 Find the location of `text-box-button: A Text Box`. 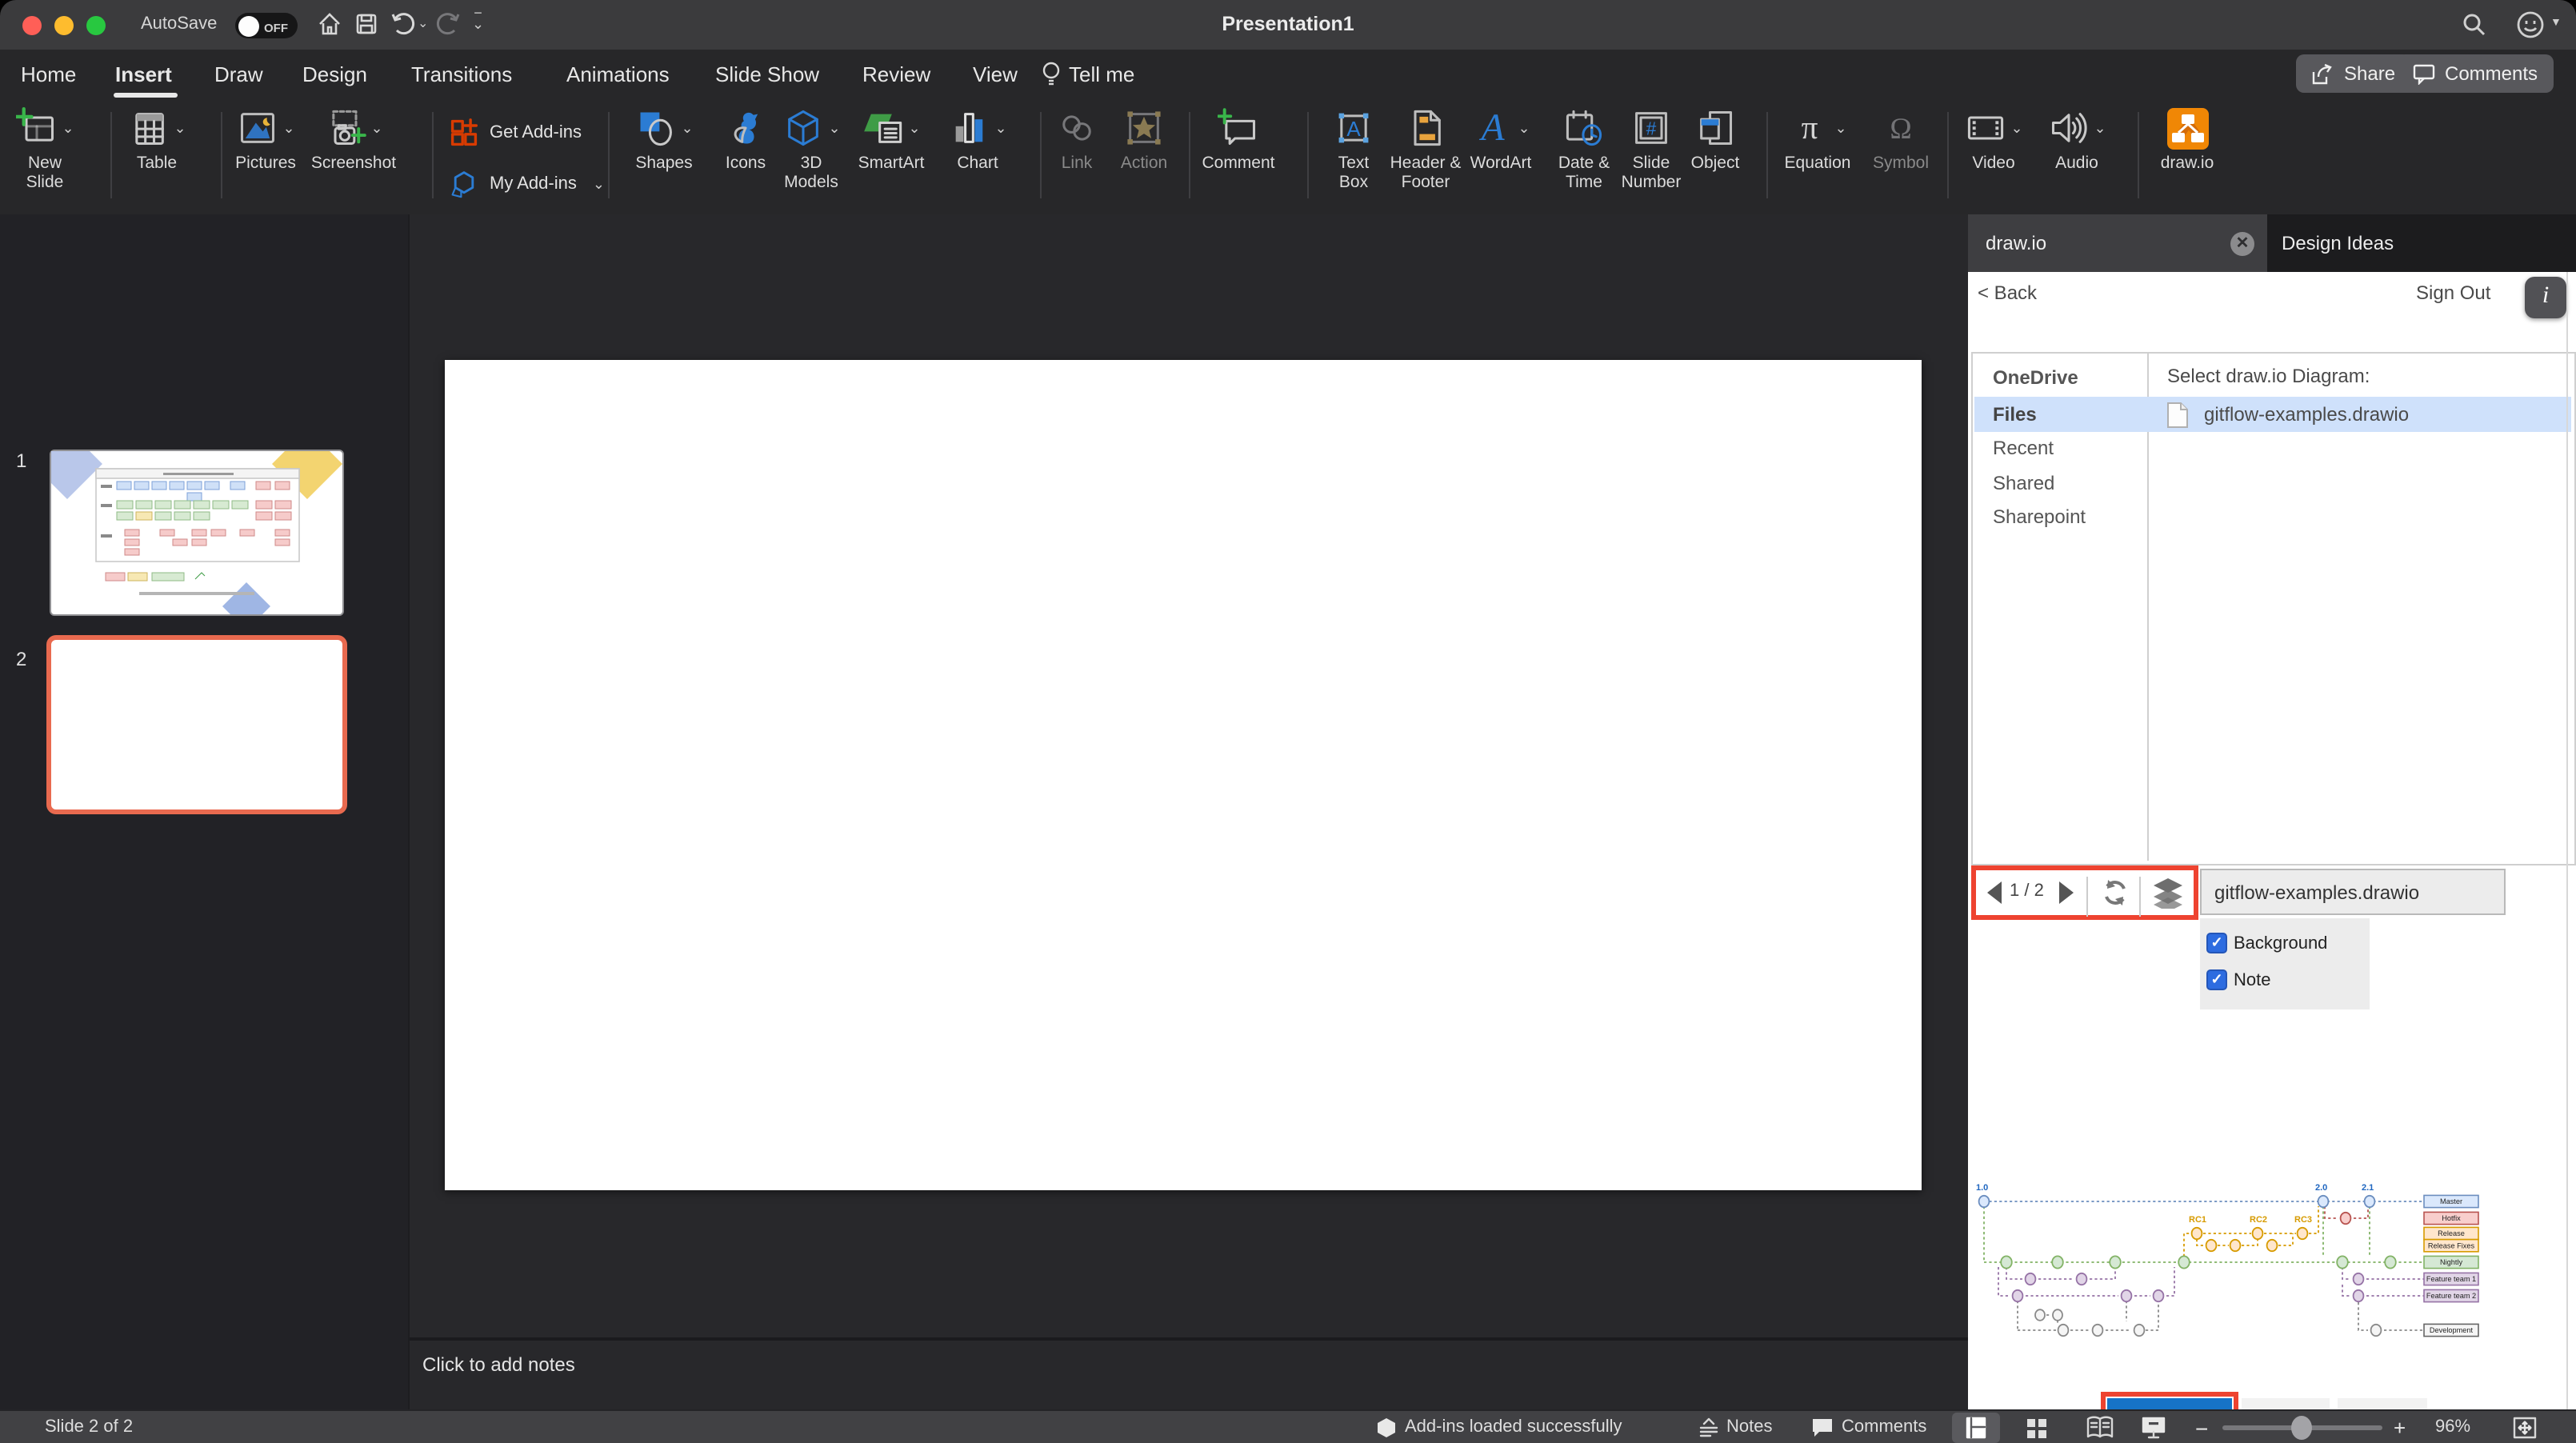

text-box-button: A Text Box is located at coordinates (1353, 149).